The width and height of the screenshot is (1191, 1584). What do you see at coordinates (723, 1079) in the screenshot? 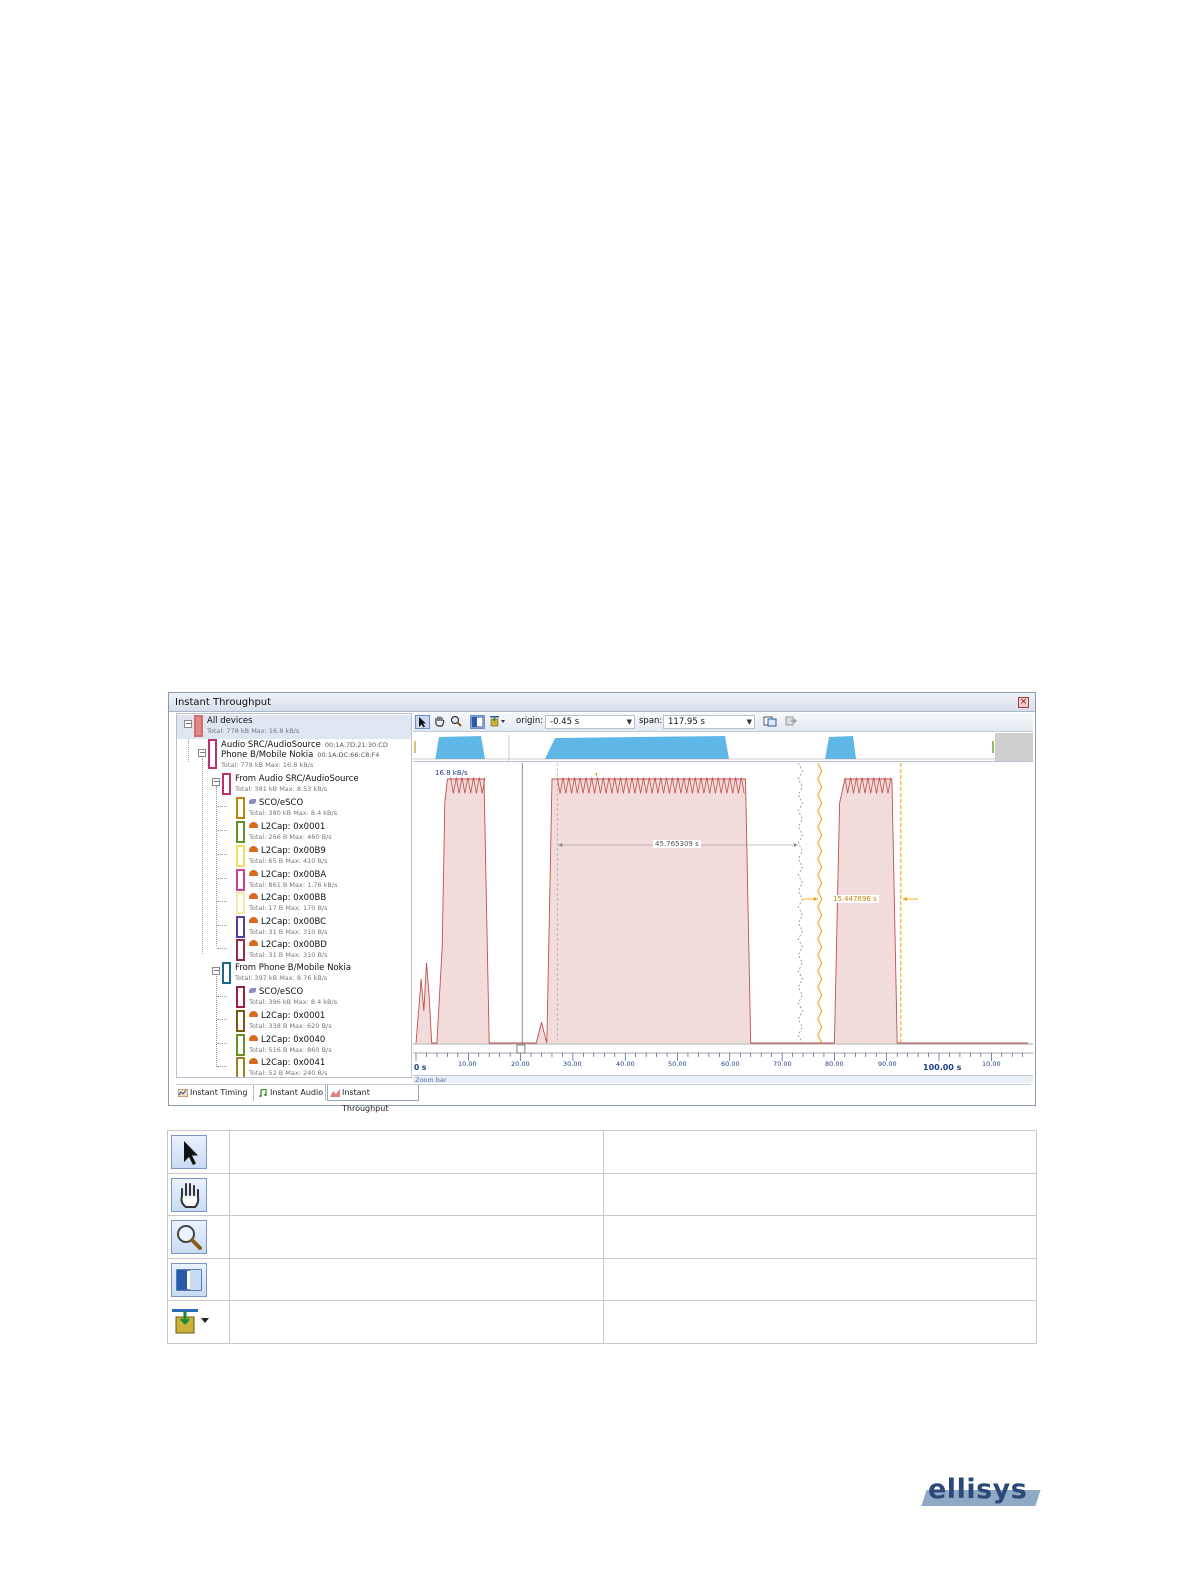
I see `zoom-bar: Zoom bar` at bounding box center [723, 1079].